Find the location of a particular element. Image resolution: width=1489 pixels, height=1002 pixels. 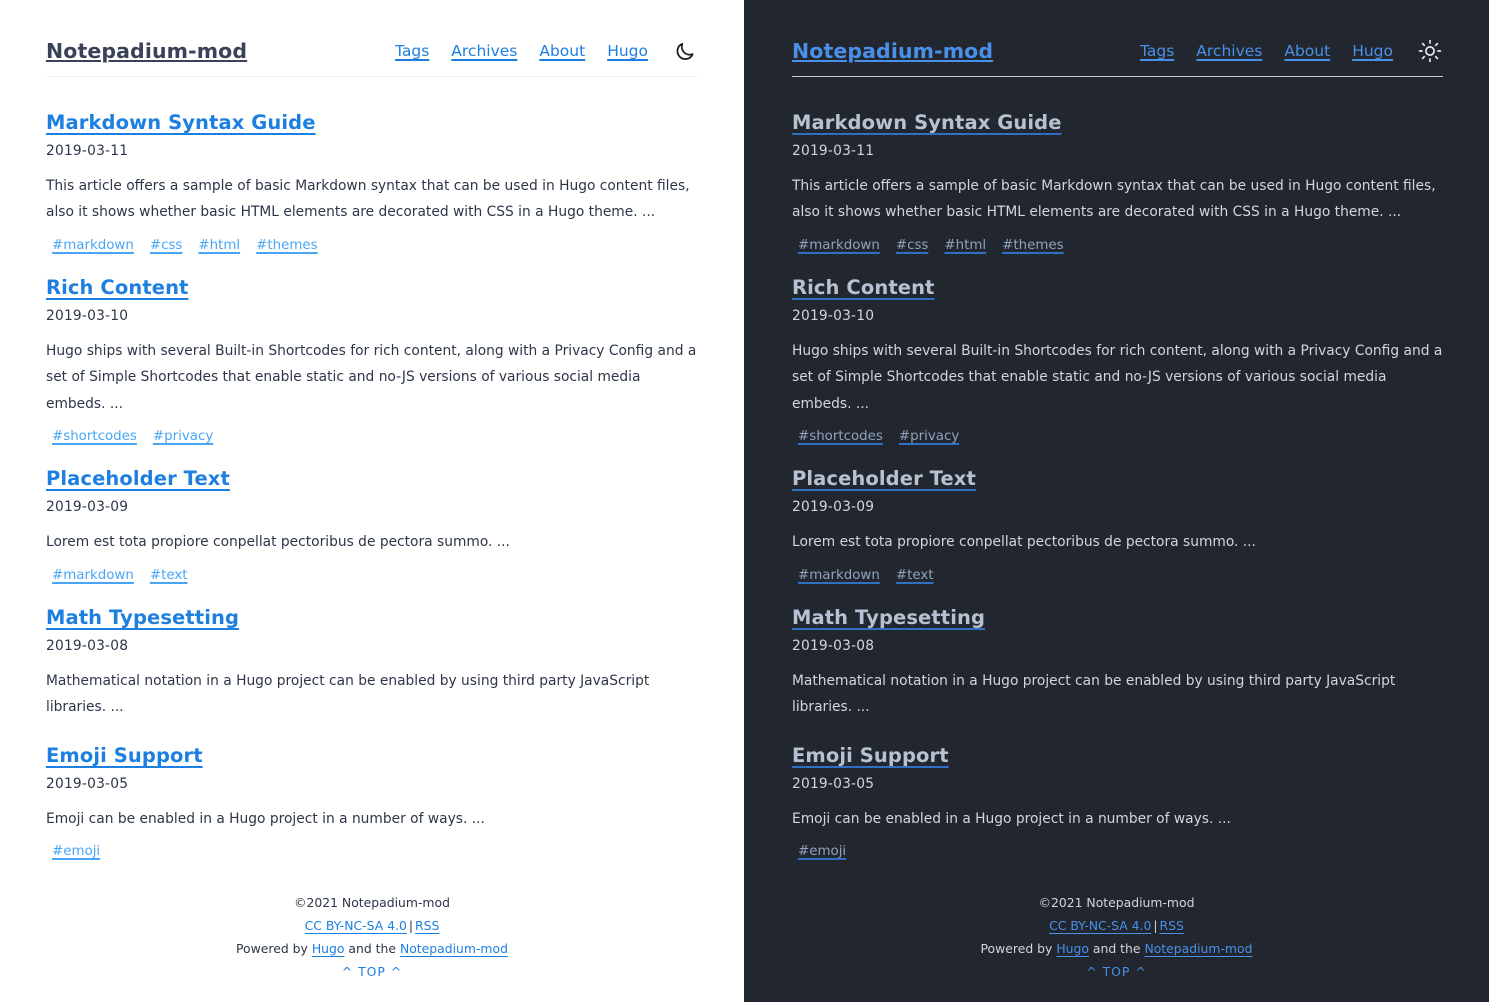

moon-icon is located at coordinates (685, 51).